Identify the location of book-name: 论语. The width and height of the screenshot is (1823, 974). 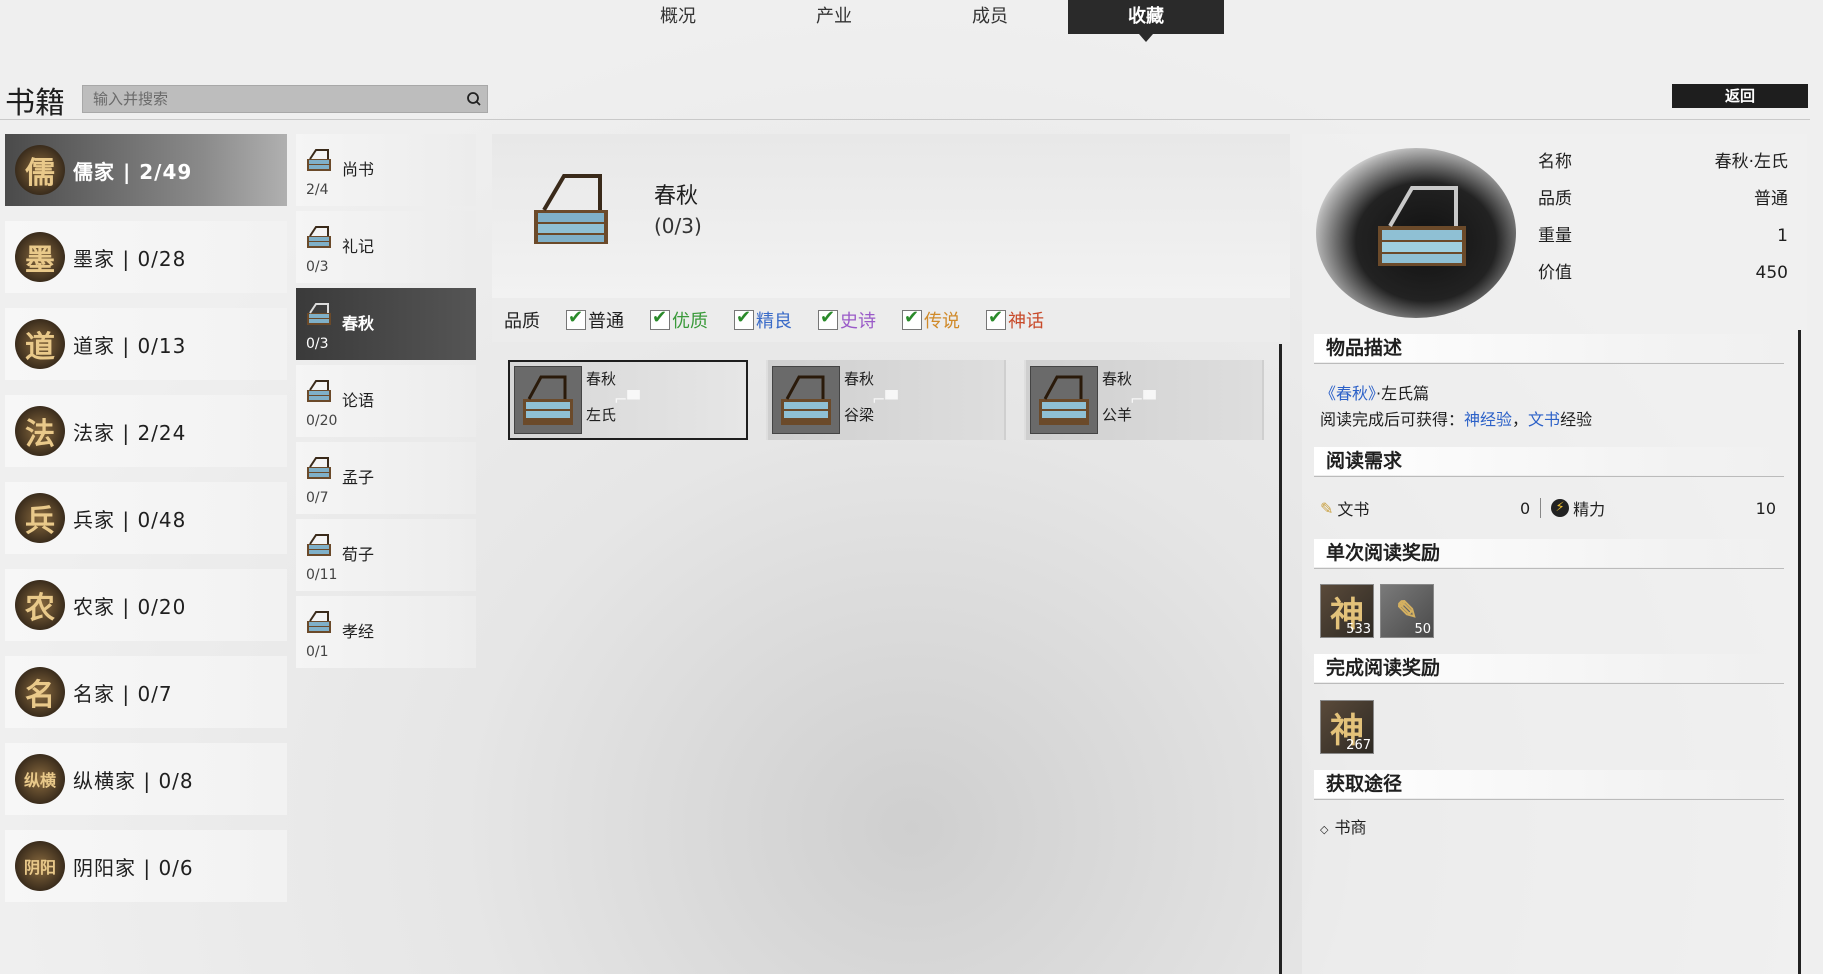
(358, 400).